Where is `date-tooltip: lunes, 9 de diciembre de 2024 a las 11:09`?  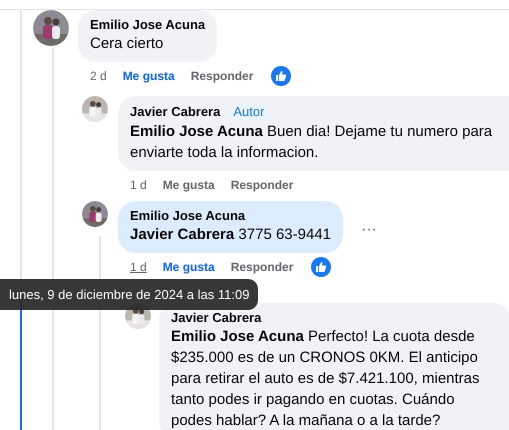 date-tooltip: lunes, 9 de diciembre de 2024 a las 11:09 is located at coordinates (129, 294).